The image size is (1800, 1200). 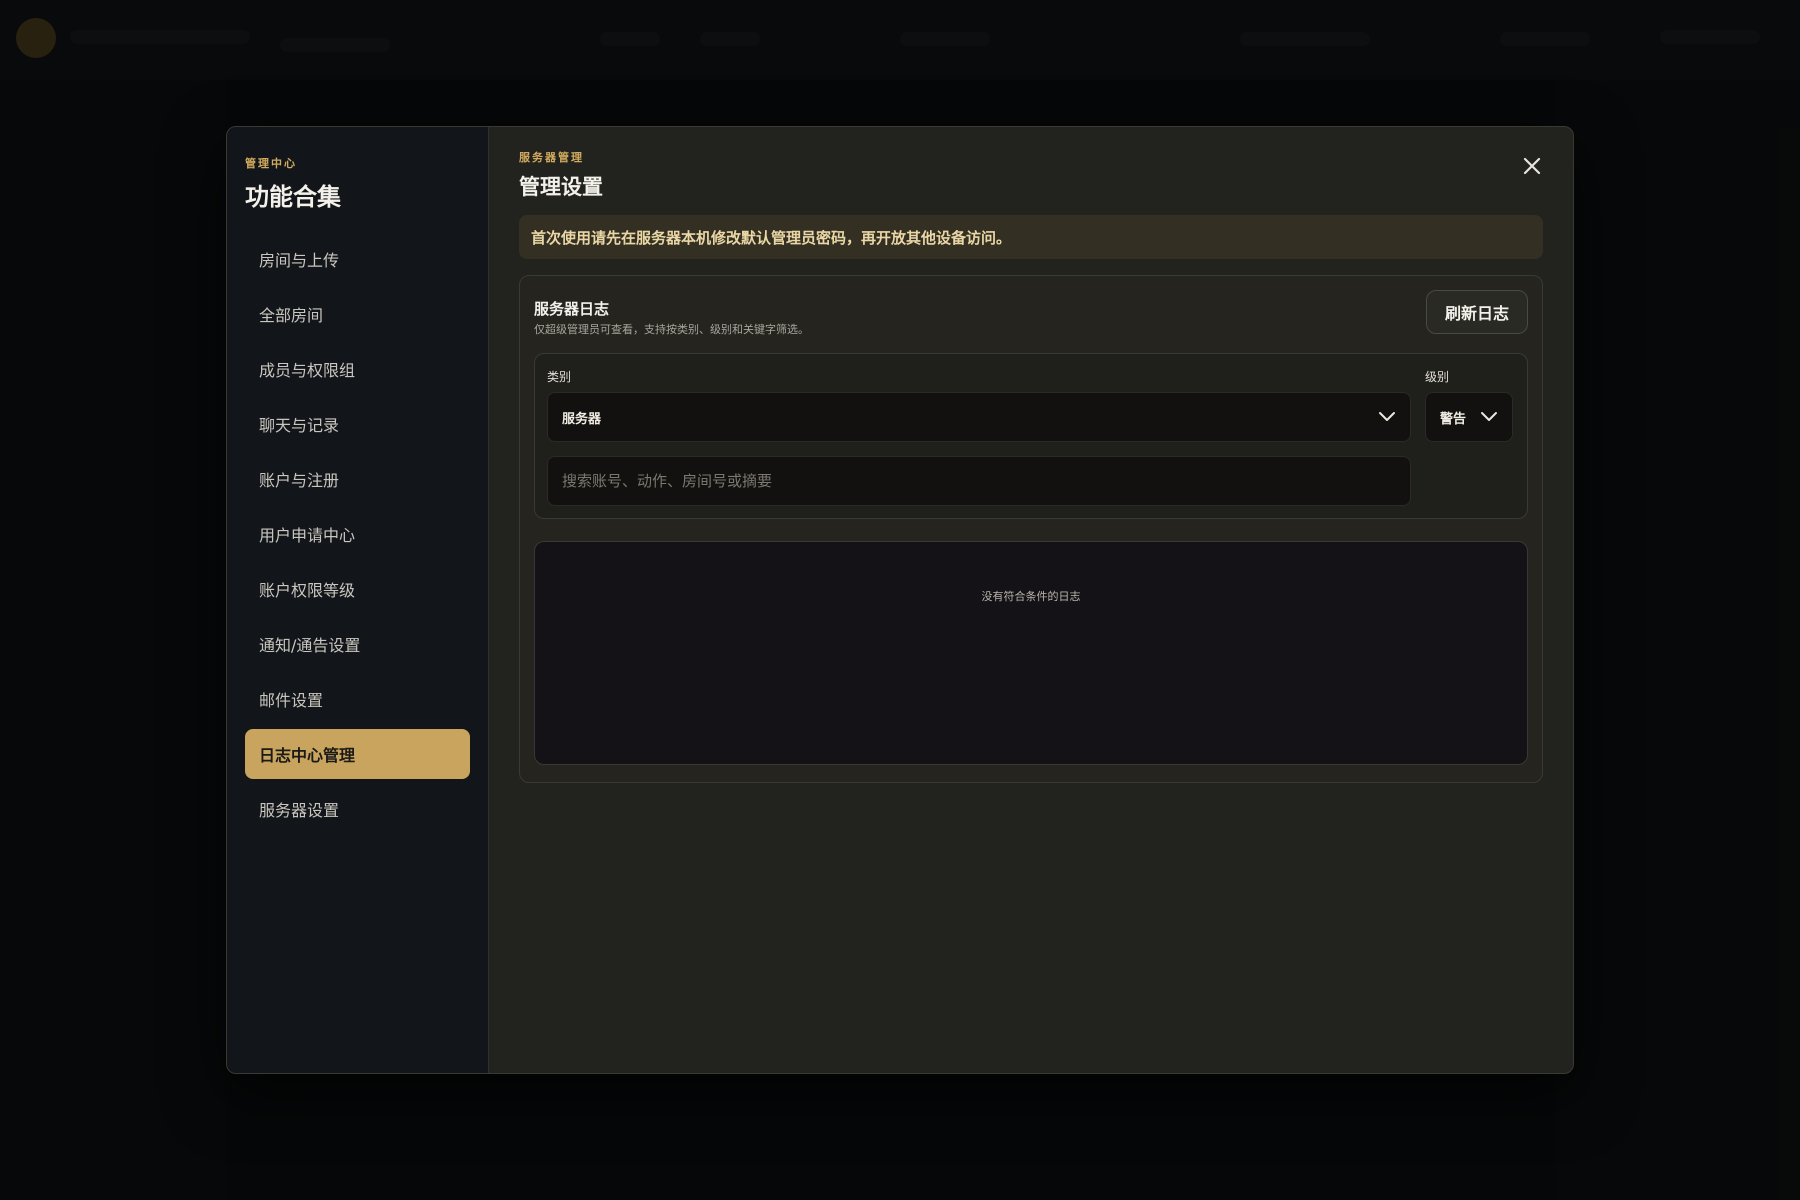 I want to click on panel-heading: 服务器日志 仅超级管理员可查看，支持按类别、级别和关键字筛选。, so click(x=671, y=313).